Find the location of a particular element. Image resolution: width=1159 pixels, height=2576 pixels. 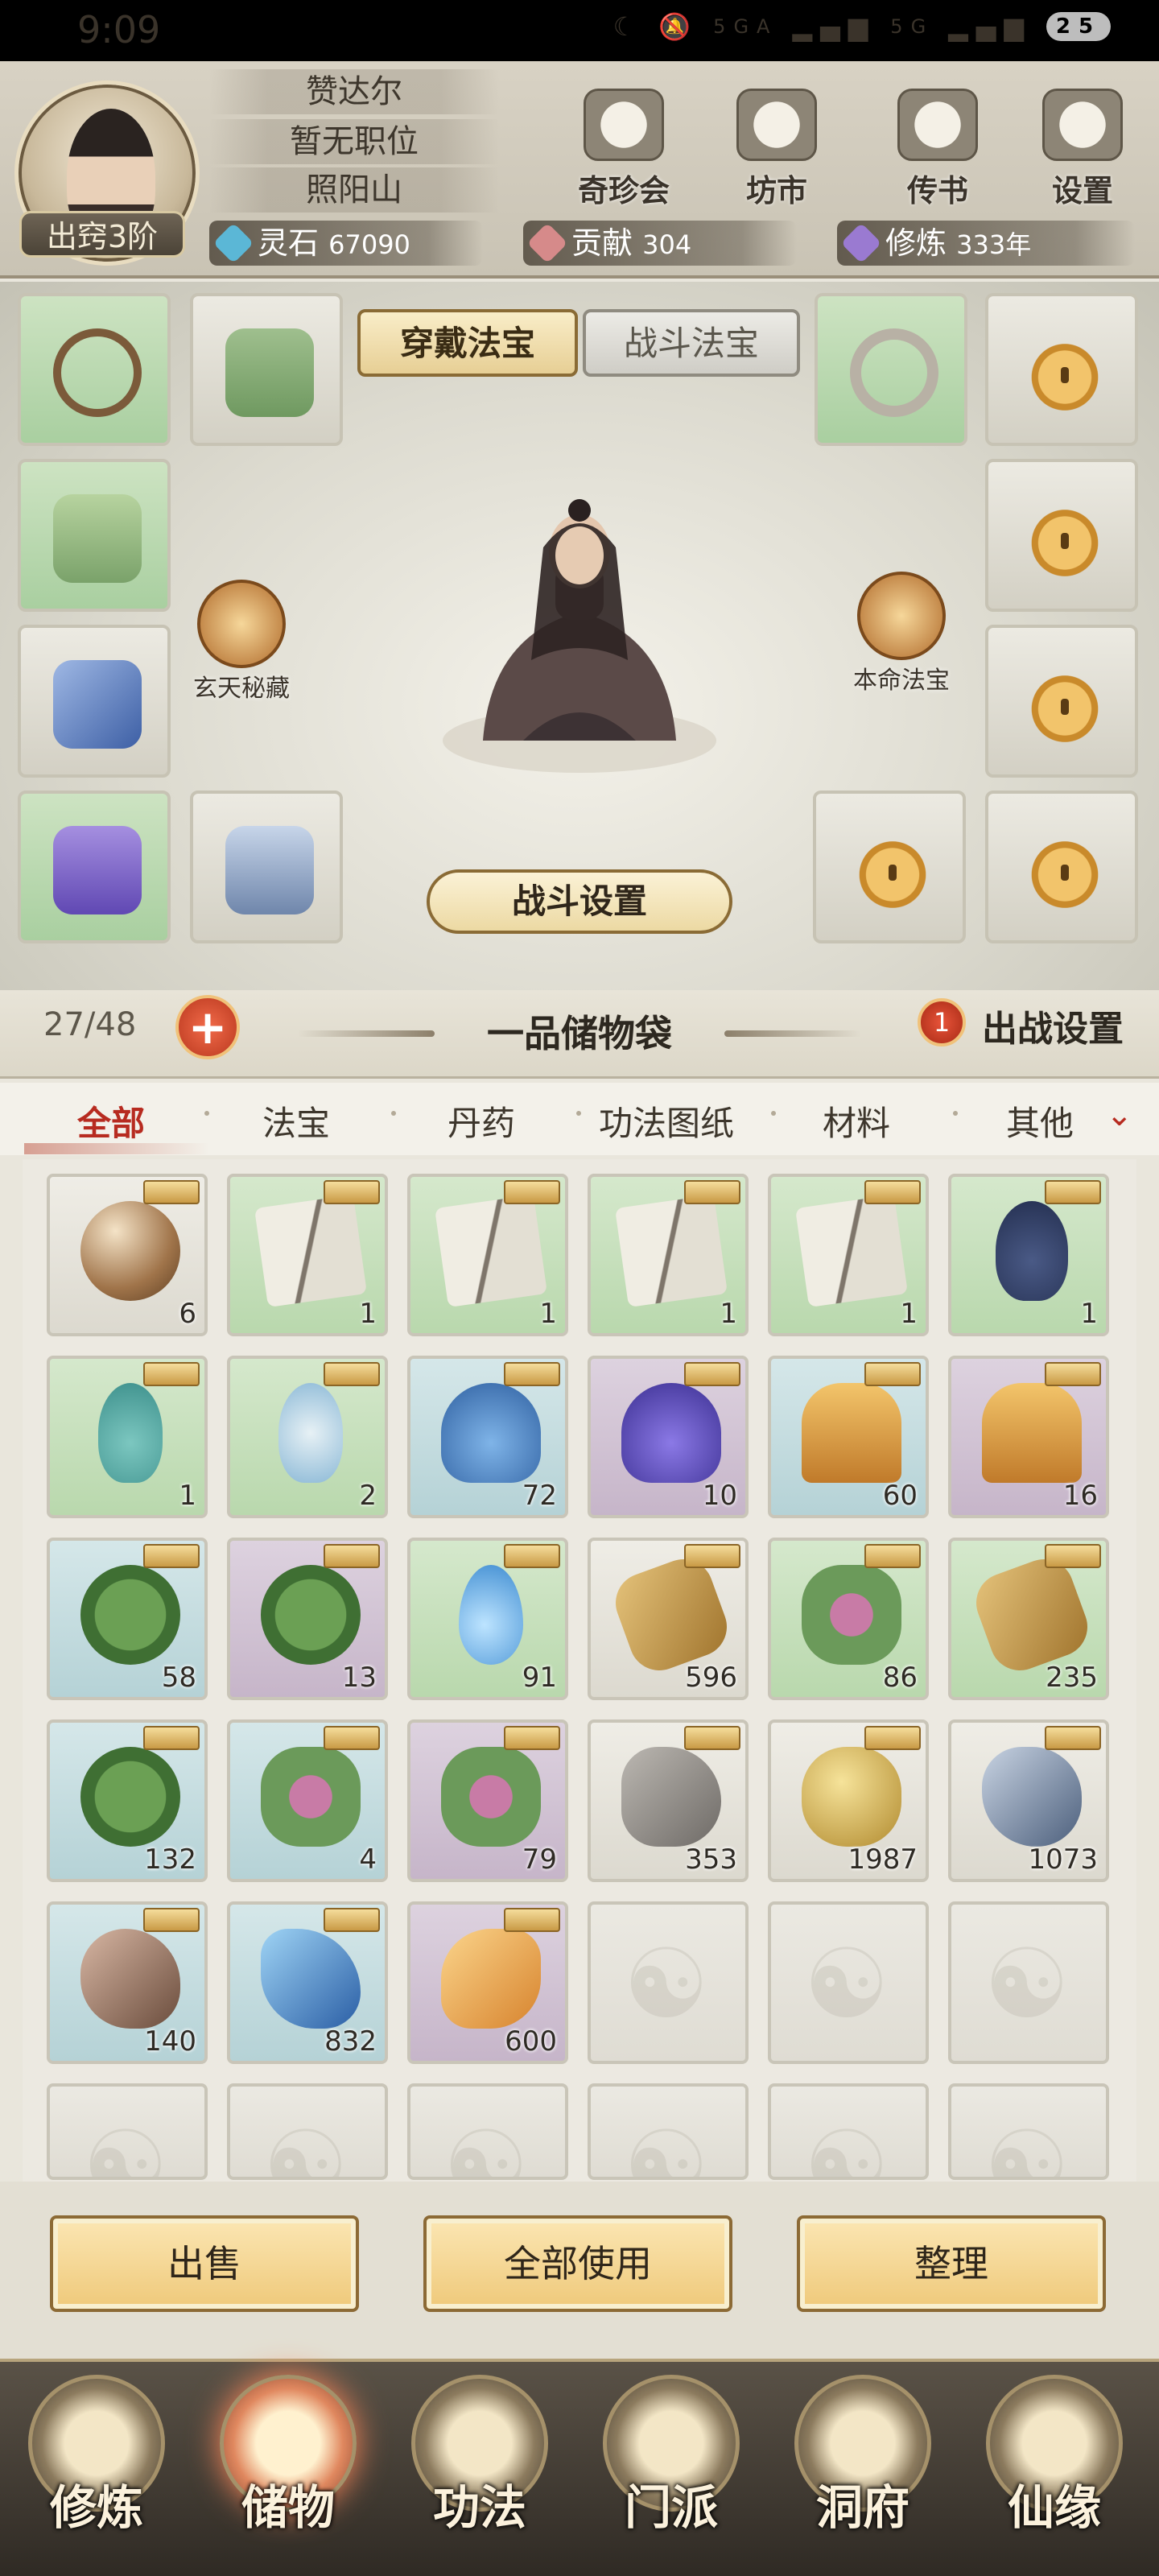

inventory-item: 1073 is located at coordinates (1028, 1800).